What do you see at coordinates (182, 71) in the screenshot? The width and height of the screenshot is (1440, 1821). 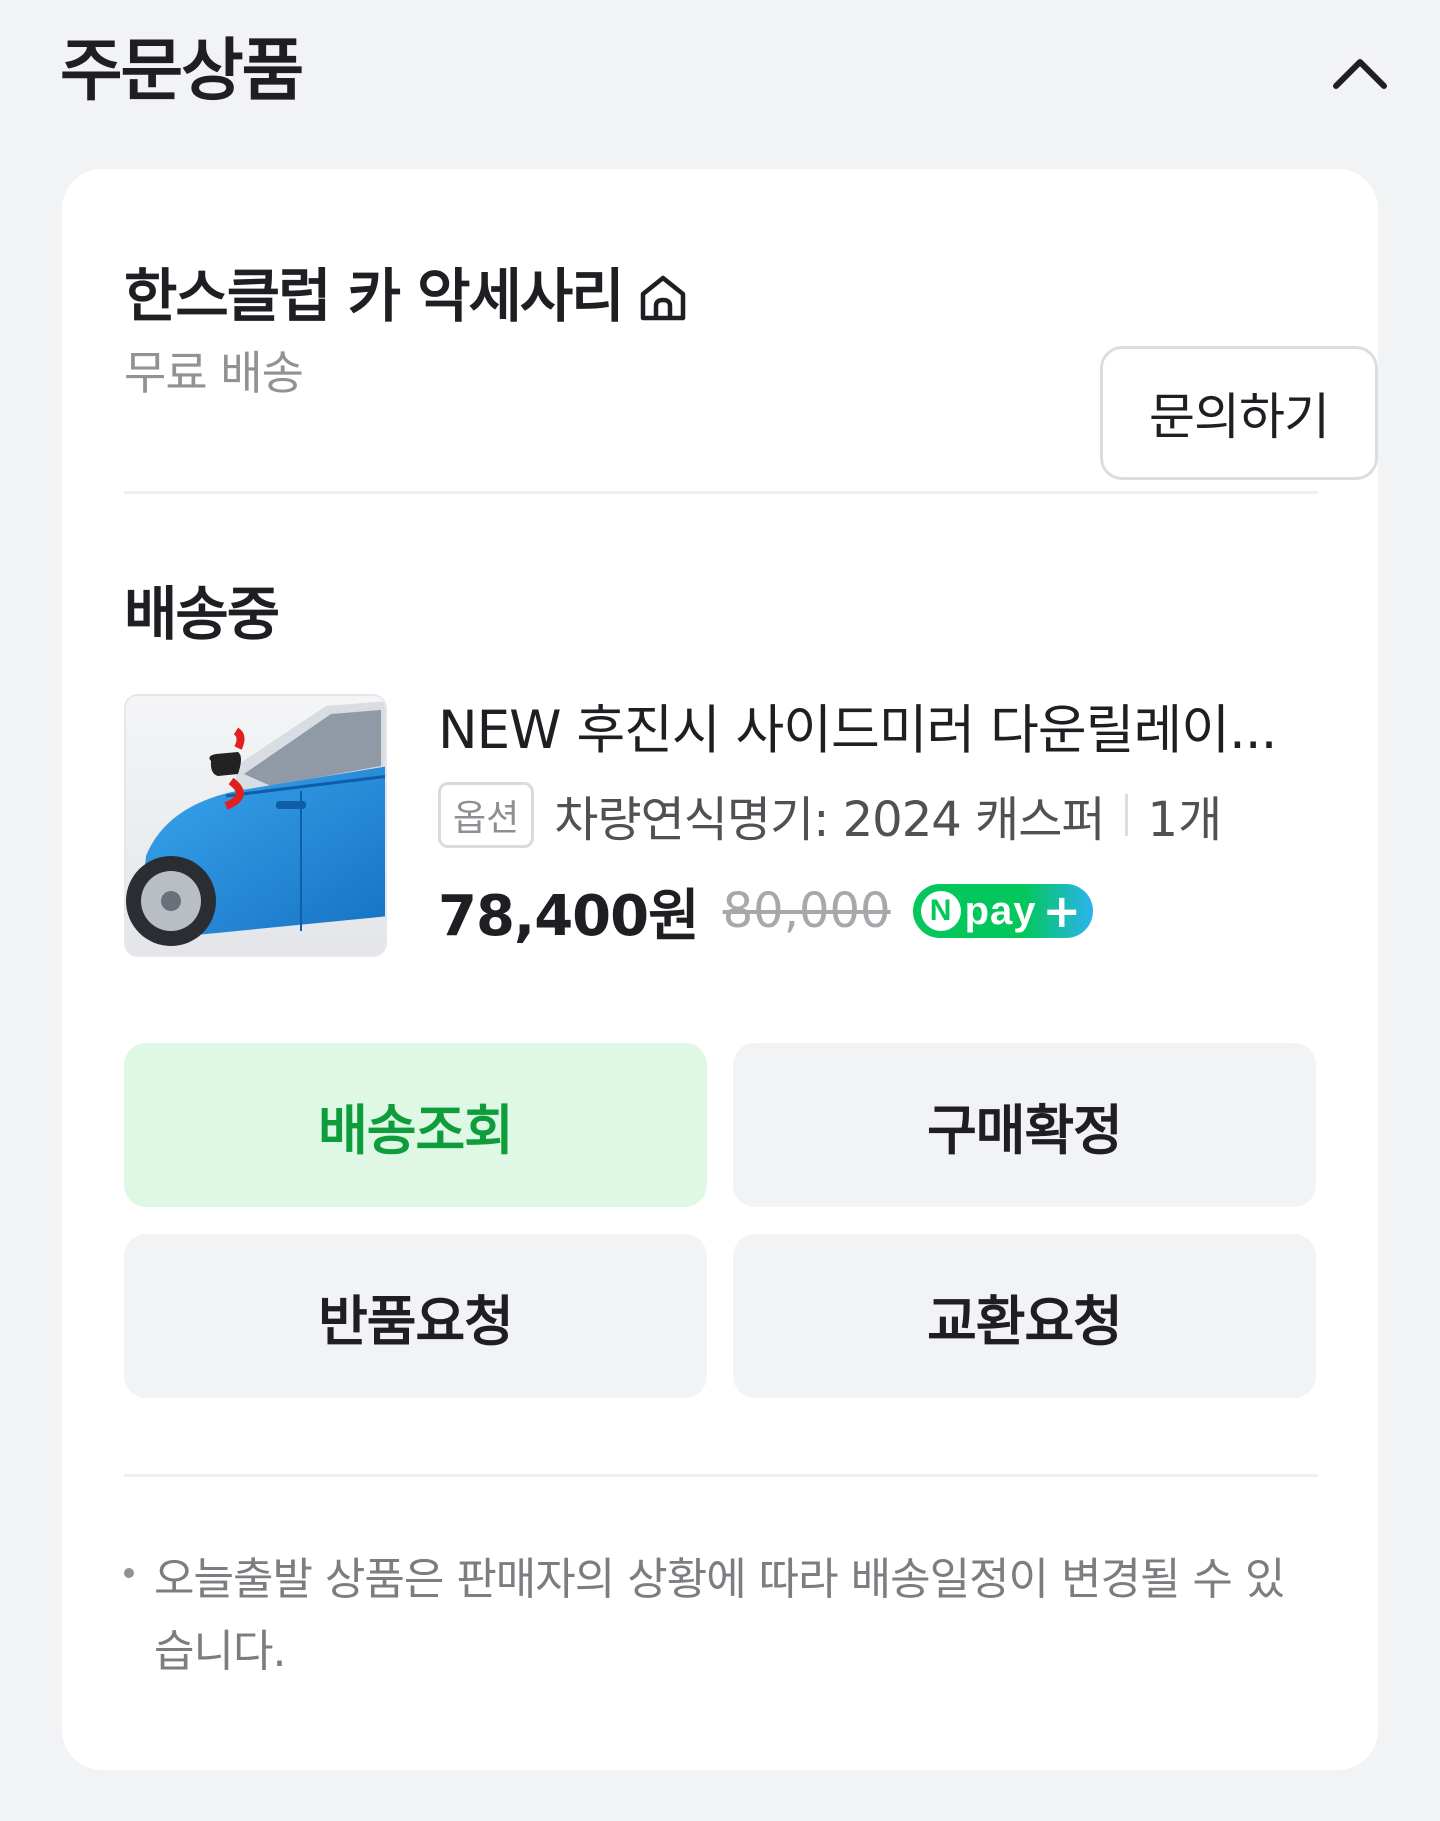 I see `section-title: 주문상품` at bounding box center [182, 71].